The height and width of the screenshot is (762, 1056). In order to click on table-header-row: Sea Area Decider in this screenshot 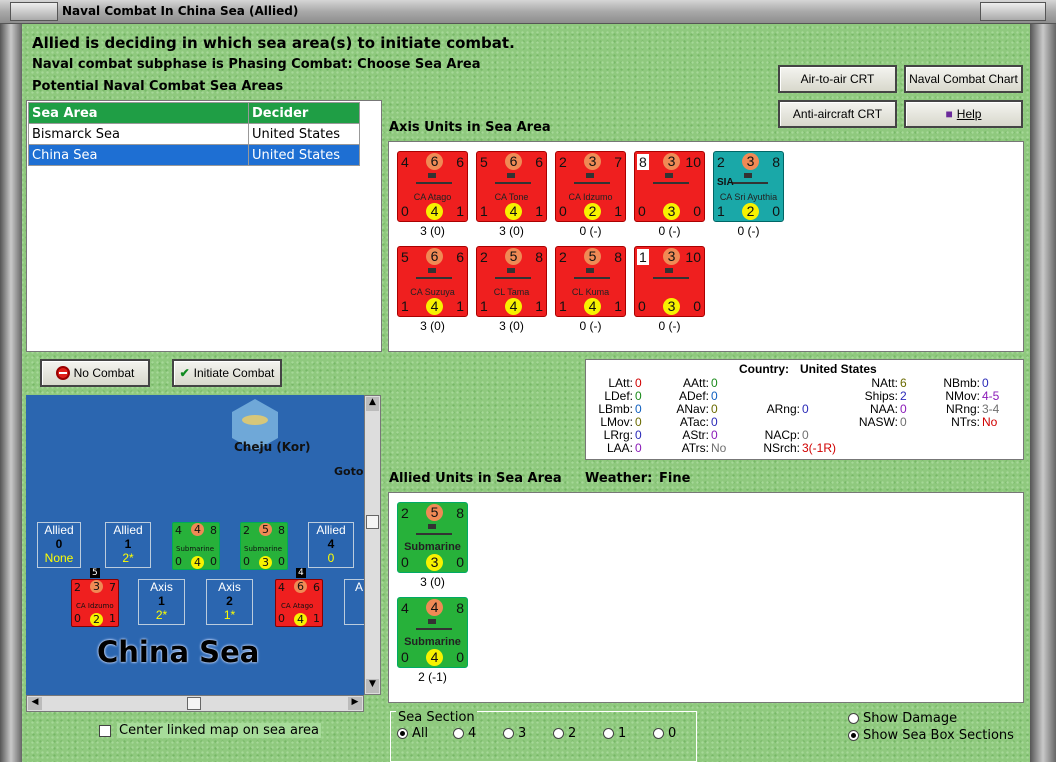, I will do `click(194, 113)`.